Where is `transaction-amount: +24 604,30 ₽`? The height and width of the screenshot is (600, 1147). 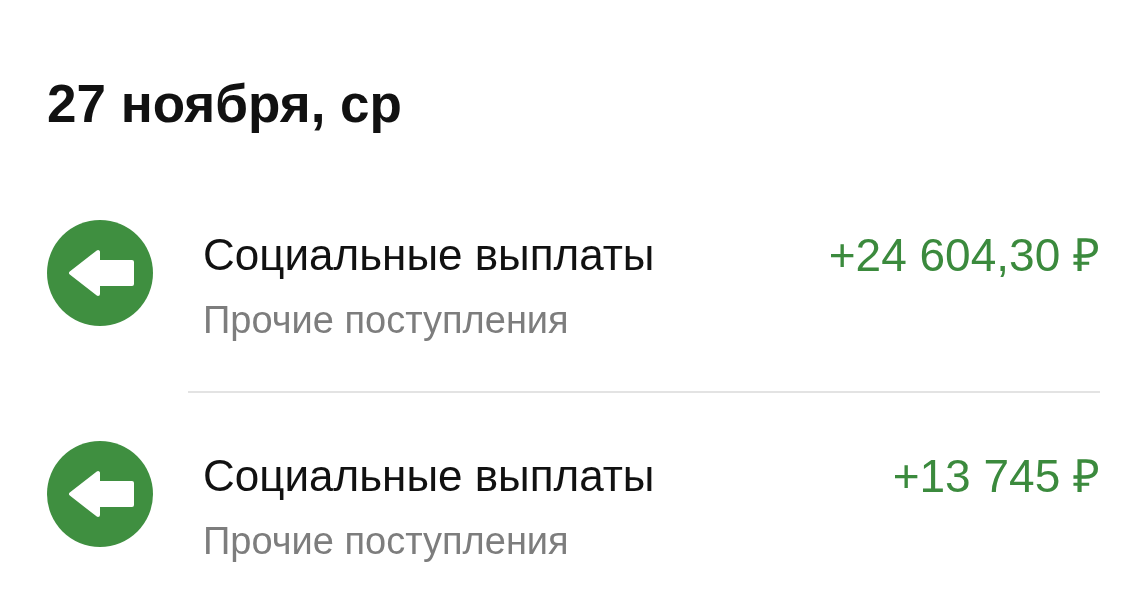
transaction-amount: +24 604,30 ₽ is located at coordinates (964, 255).